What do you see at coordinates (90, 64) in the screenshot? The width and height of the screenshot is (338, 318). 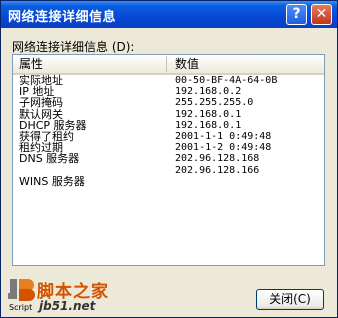 I see `column-header-property: 属性` at bounding box center [90, 64].